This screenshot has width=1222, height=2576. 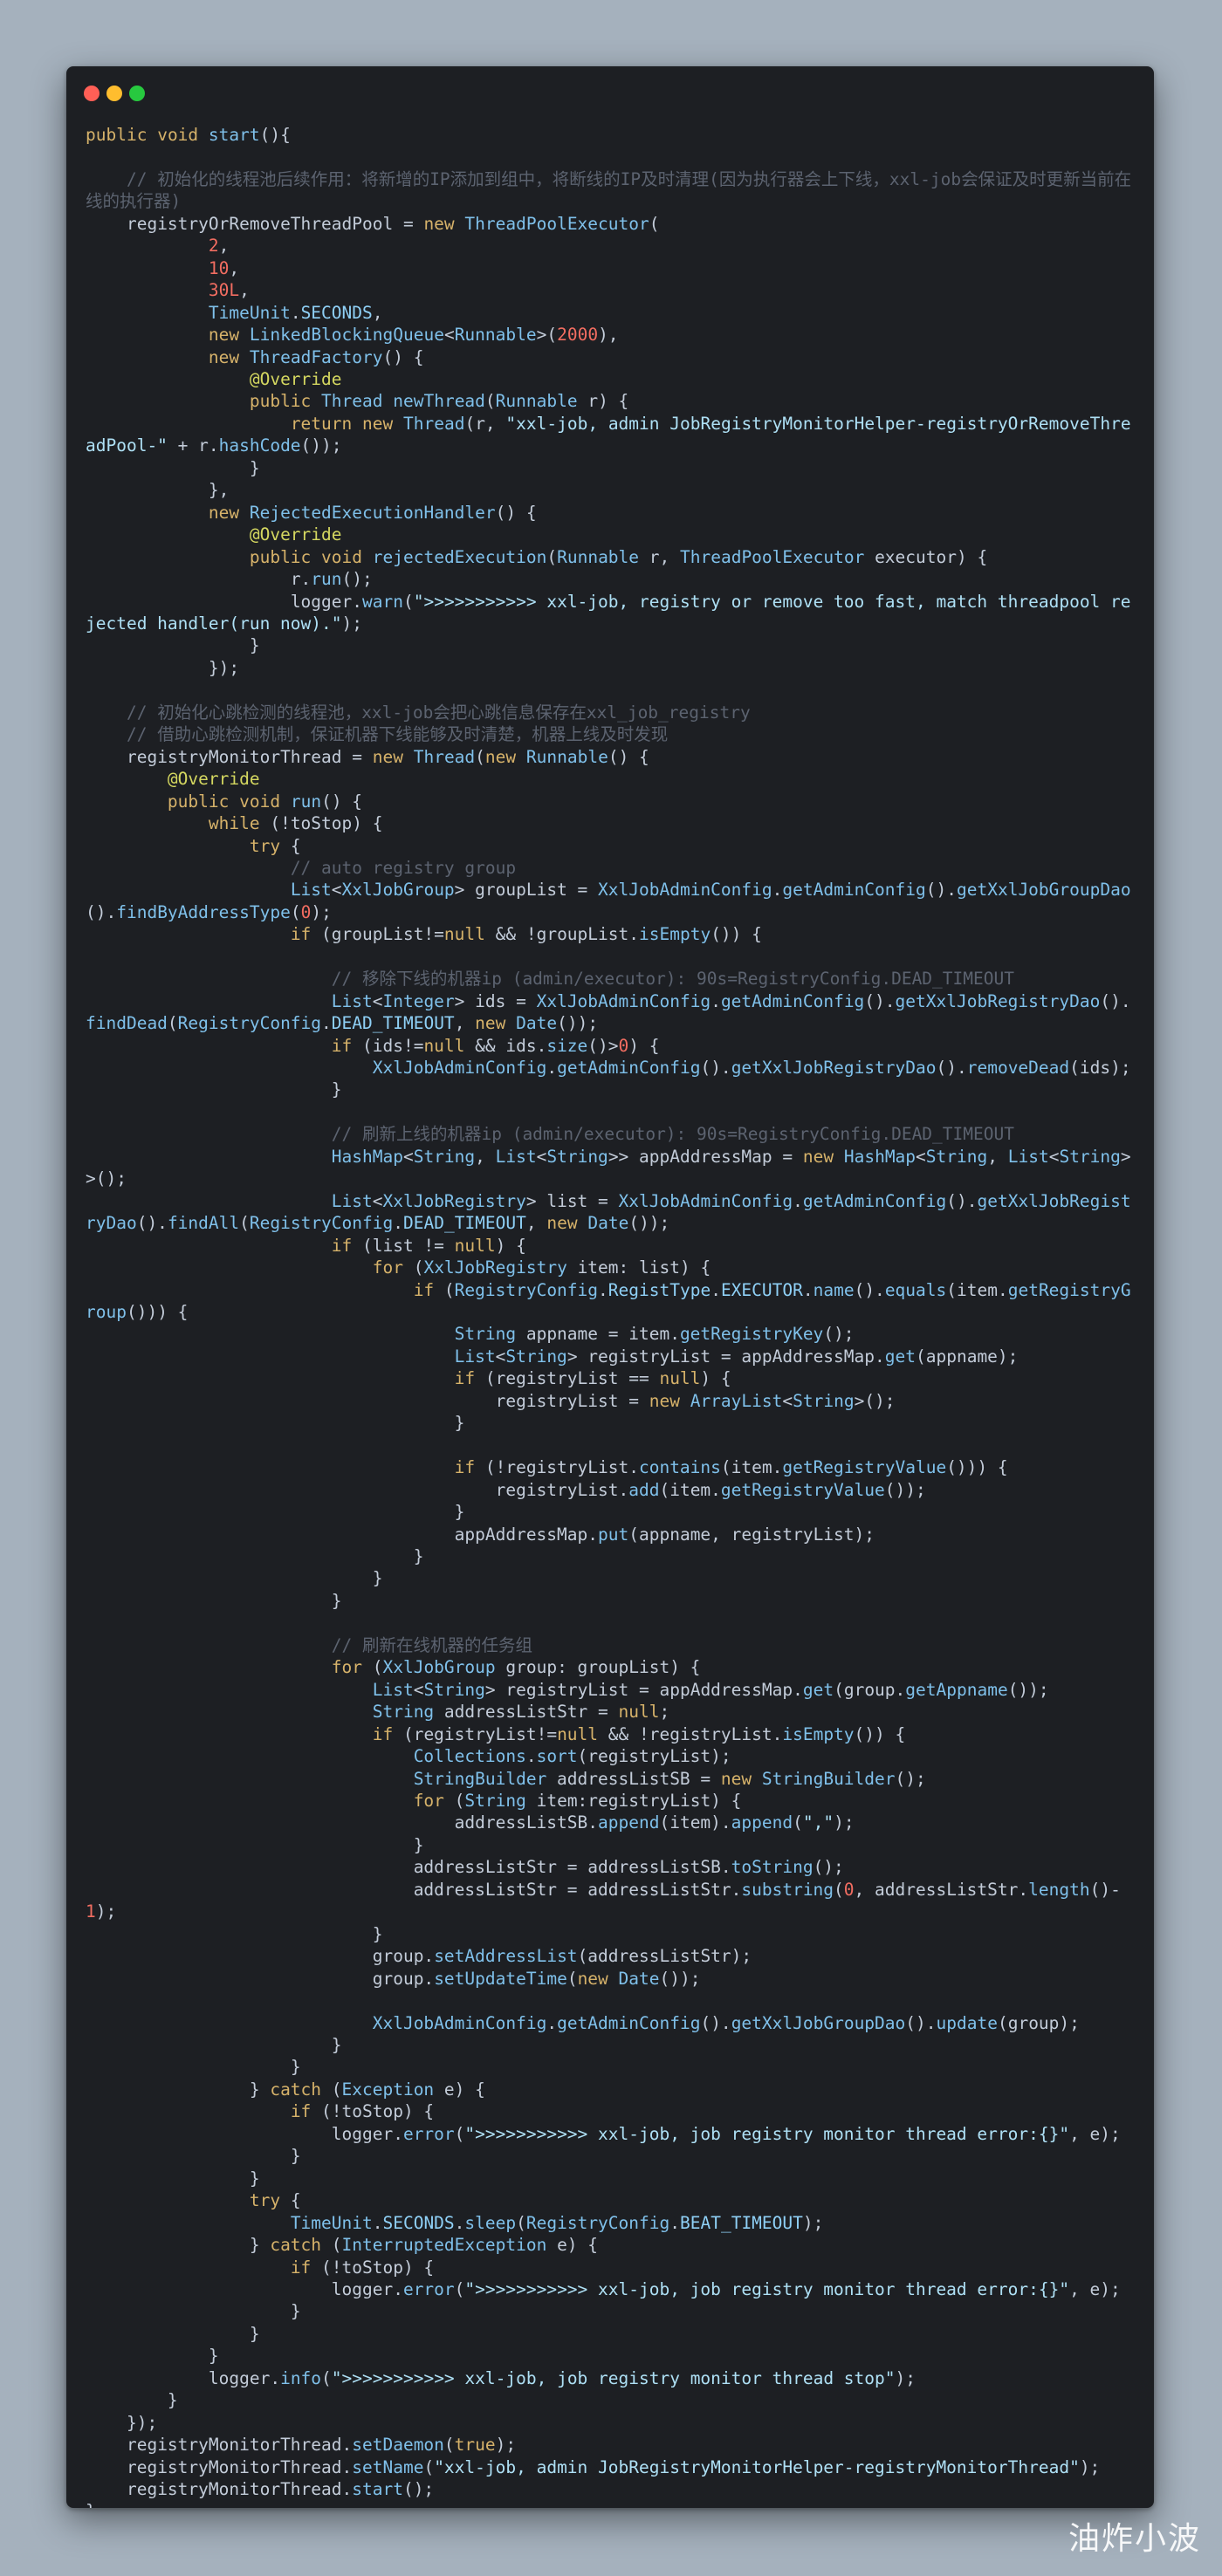 I want to click on code-line: for (XxlJobGroup group: groupList) {, so click(x=516, y=1668).